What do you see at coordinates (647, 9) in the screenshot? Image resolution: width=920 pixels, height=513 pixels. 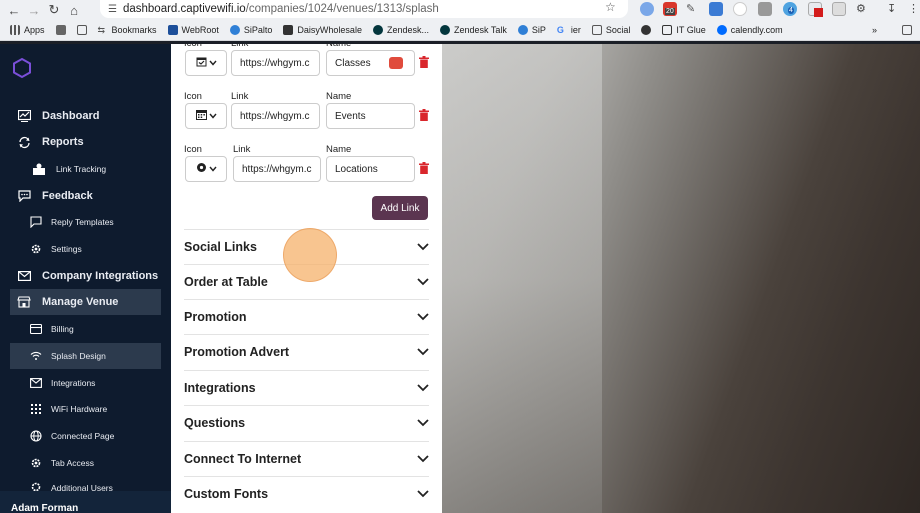 I see `extension-icon` at bounding box center [647, 9].